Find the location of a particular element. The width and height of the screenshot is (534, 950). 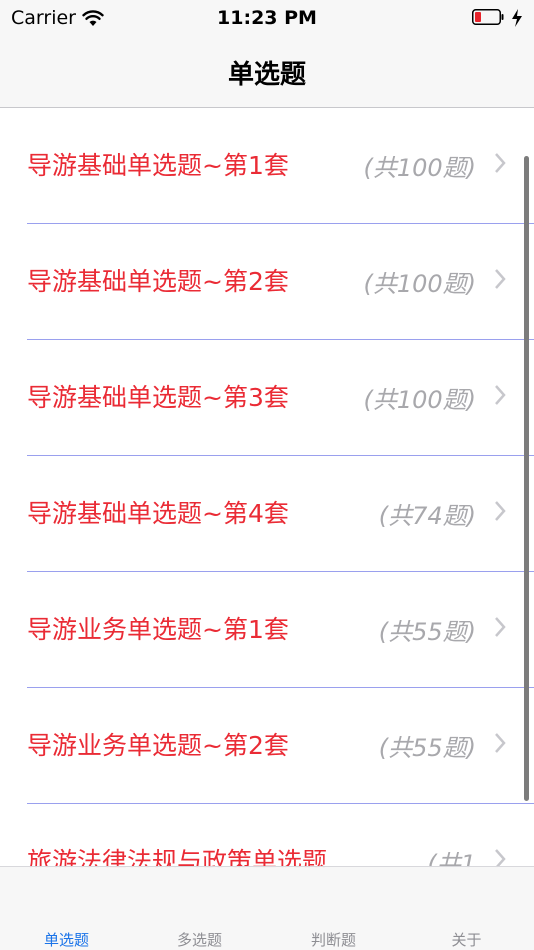

item-title: 导游基础单选题~第4套 is located at coordinates (158, 513).